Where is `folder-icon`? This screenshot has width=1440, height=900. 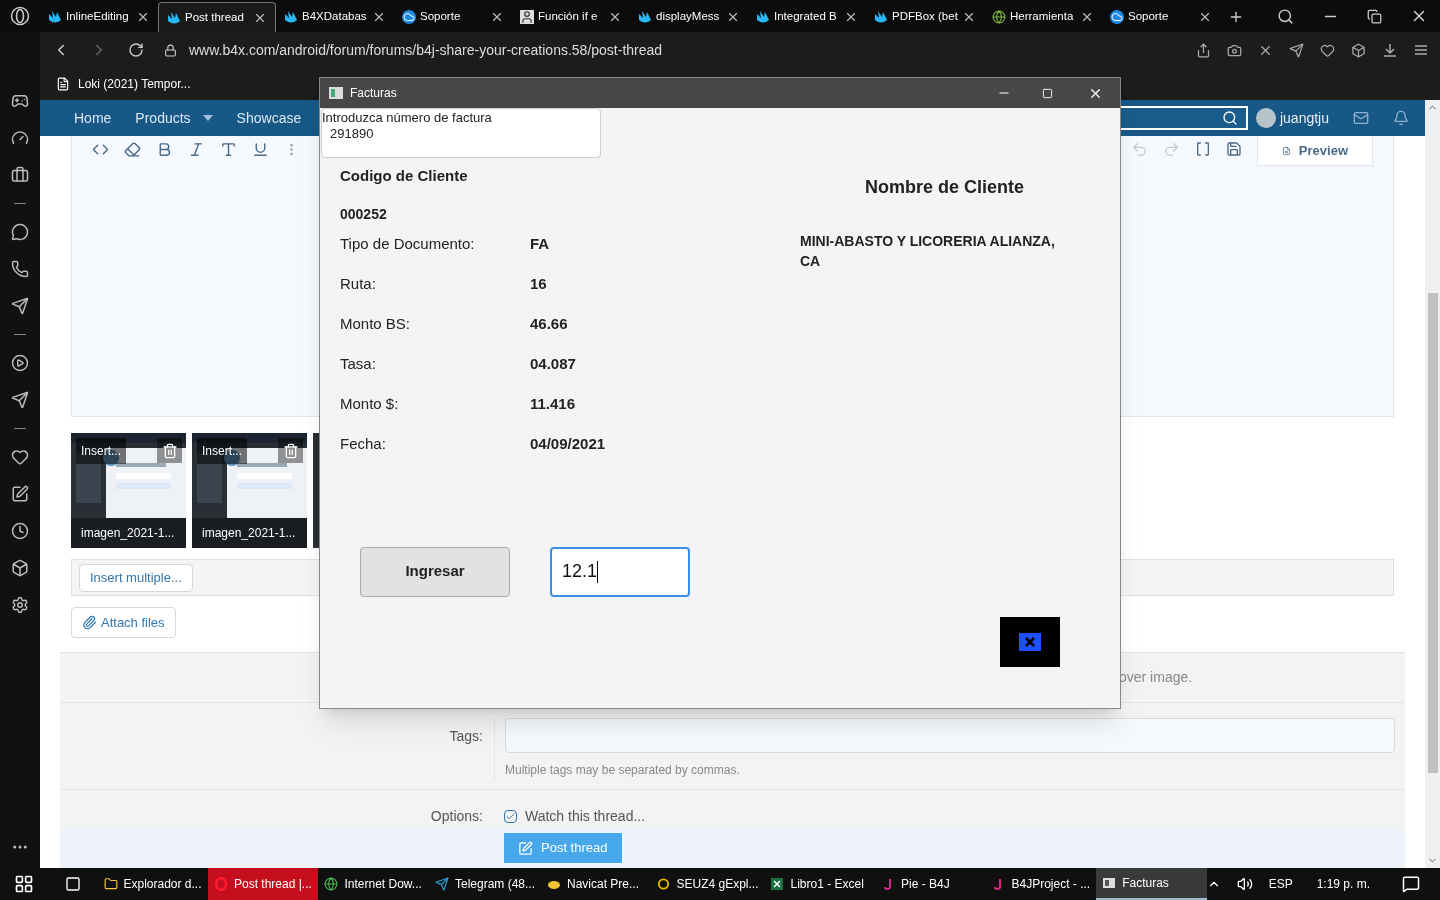
folder-icon is located at coordinates (110, 884).